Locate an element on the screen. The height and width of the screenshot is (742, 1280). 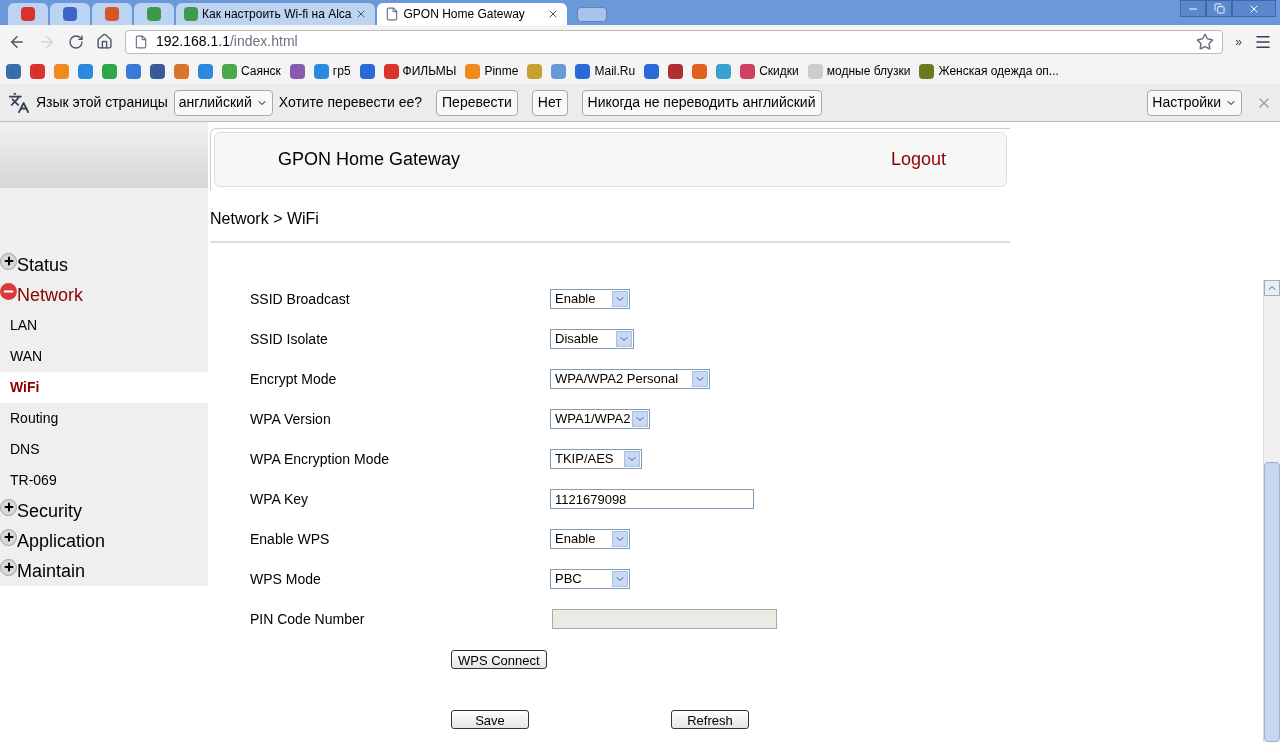
dropdown: PBC is located at coordinates (590, 579).